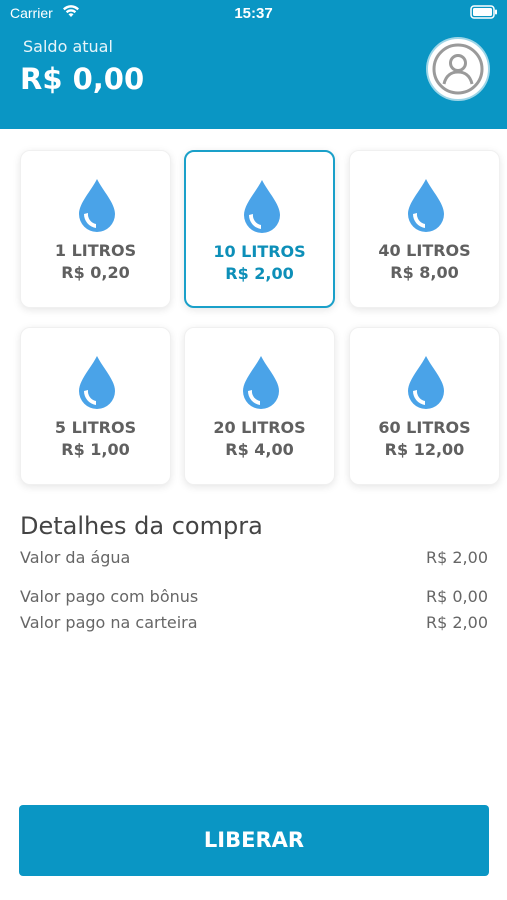 The image size is (507, 900). I want to click on product-price: R$ 0,20, so click(95, 272).